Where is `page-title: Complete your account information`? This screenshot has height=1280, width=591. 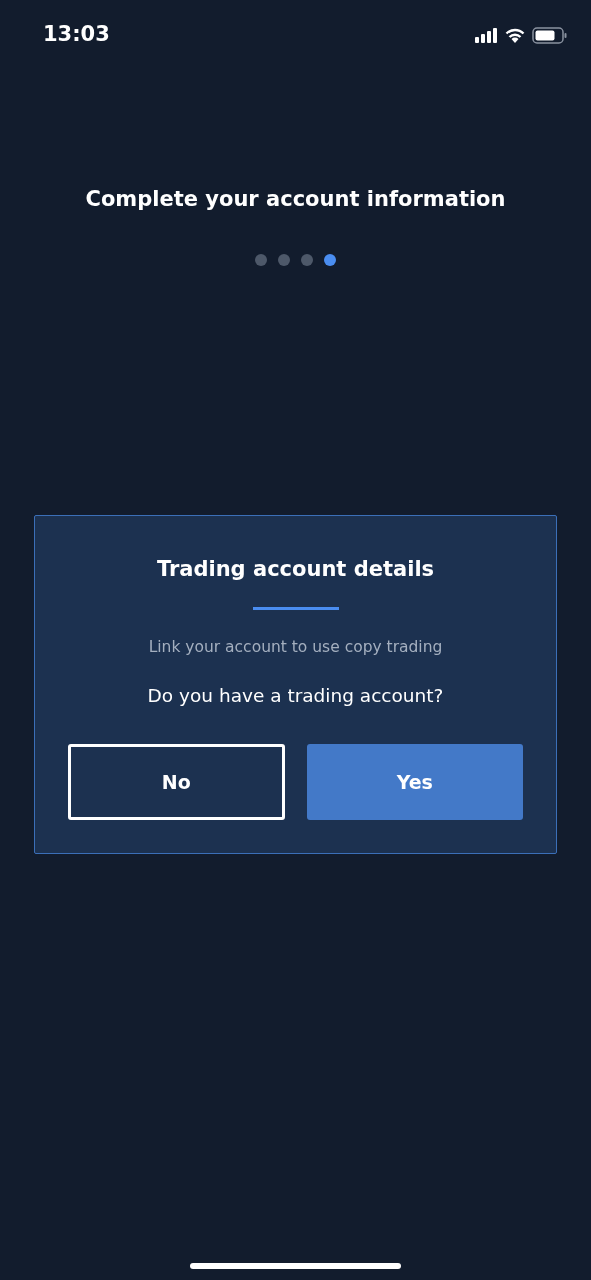
page-title: Complete your account information is located at coordinates (295, 199).